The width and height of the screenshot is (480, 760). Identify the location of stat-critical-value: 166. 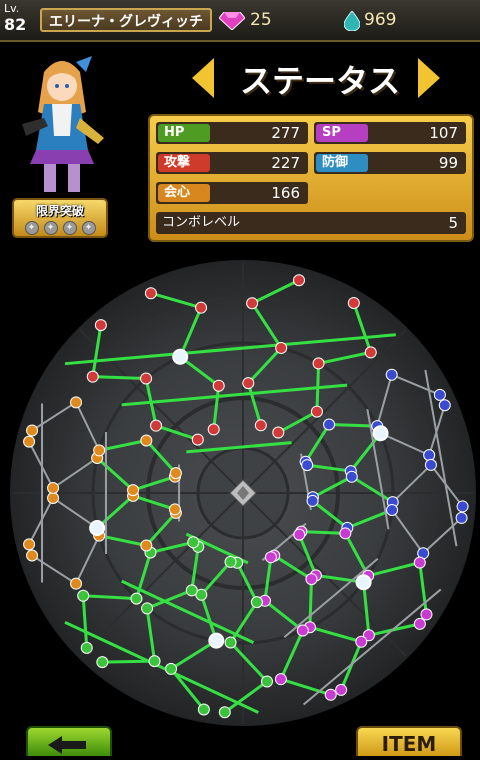
(285, 193).